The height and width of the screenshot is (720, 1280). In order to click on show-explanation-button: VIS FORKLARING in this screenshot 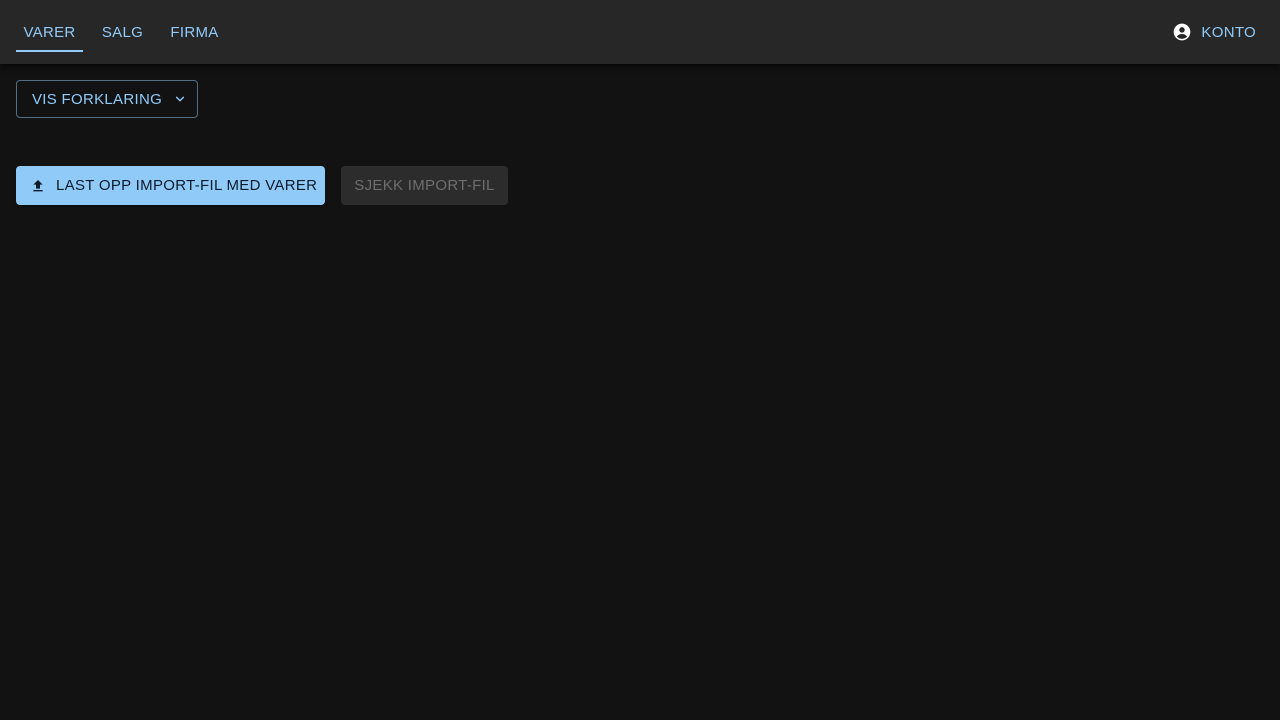, I will do `click(107, 99)`.